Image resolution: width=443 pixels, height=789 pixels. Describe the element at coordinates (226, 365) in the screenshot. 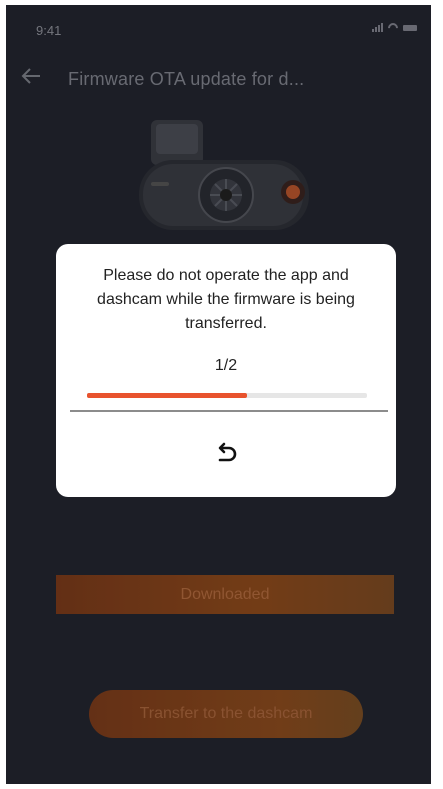

I see `progress-count: 1/2` at that location.